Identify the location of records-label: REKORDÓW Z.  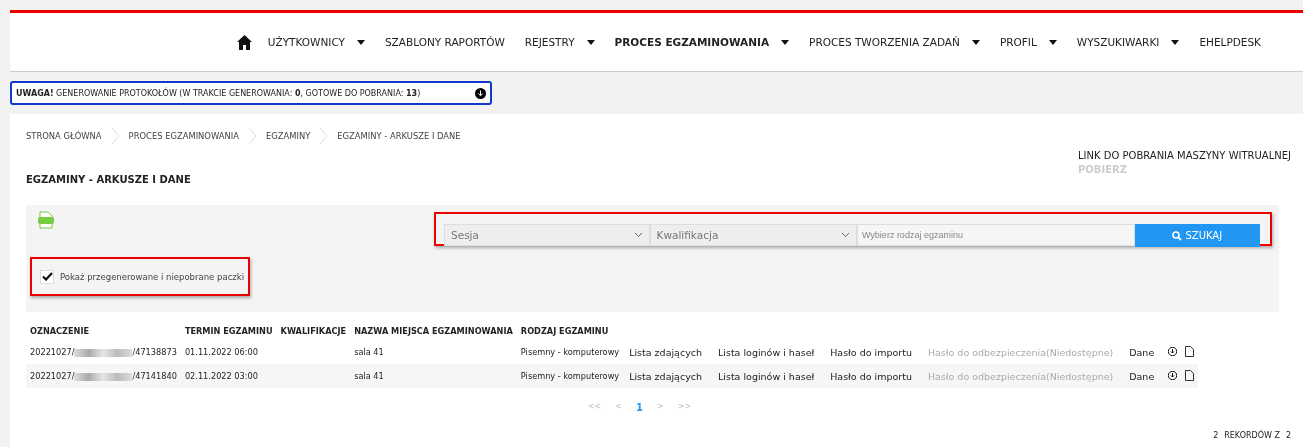
(1252, 435).